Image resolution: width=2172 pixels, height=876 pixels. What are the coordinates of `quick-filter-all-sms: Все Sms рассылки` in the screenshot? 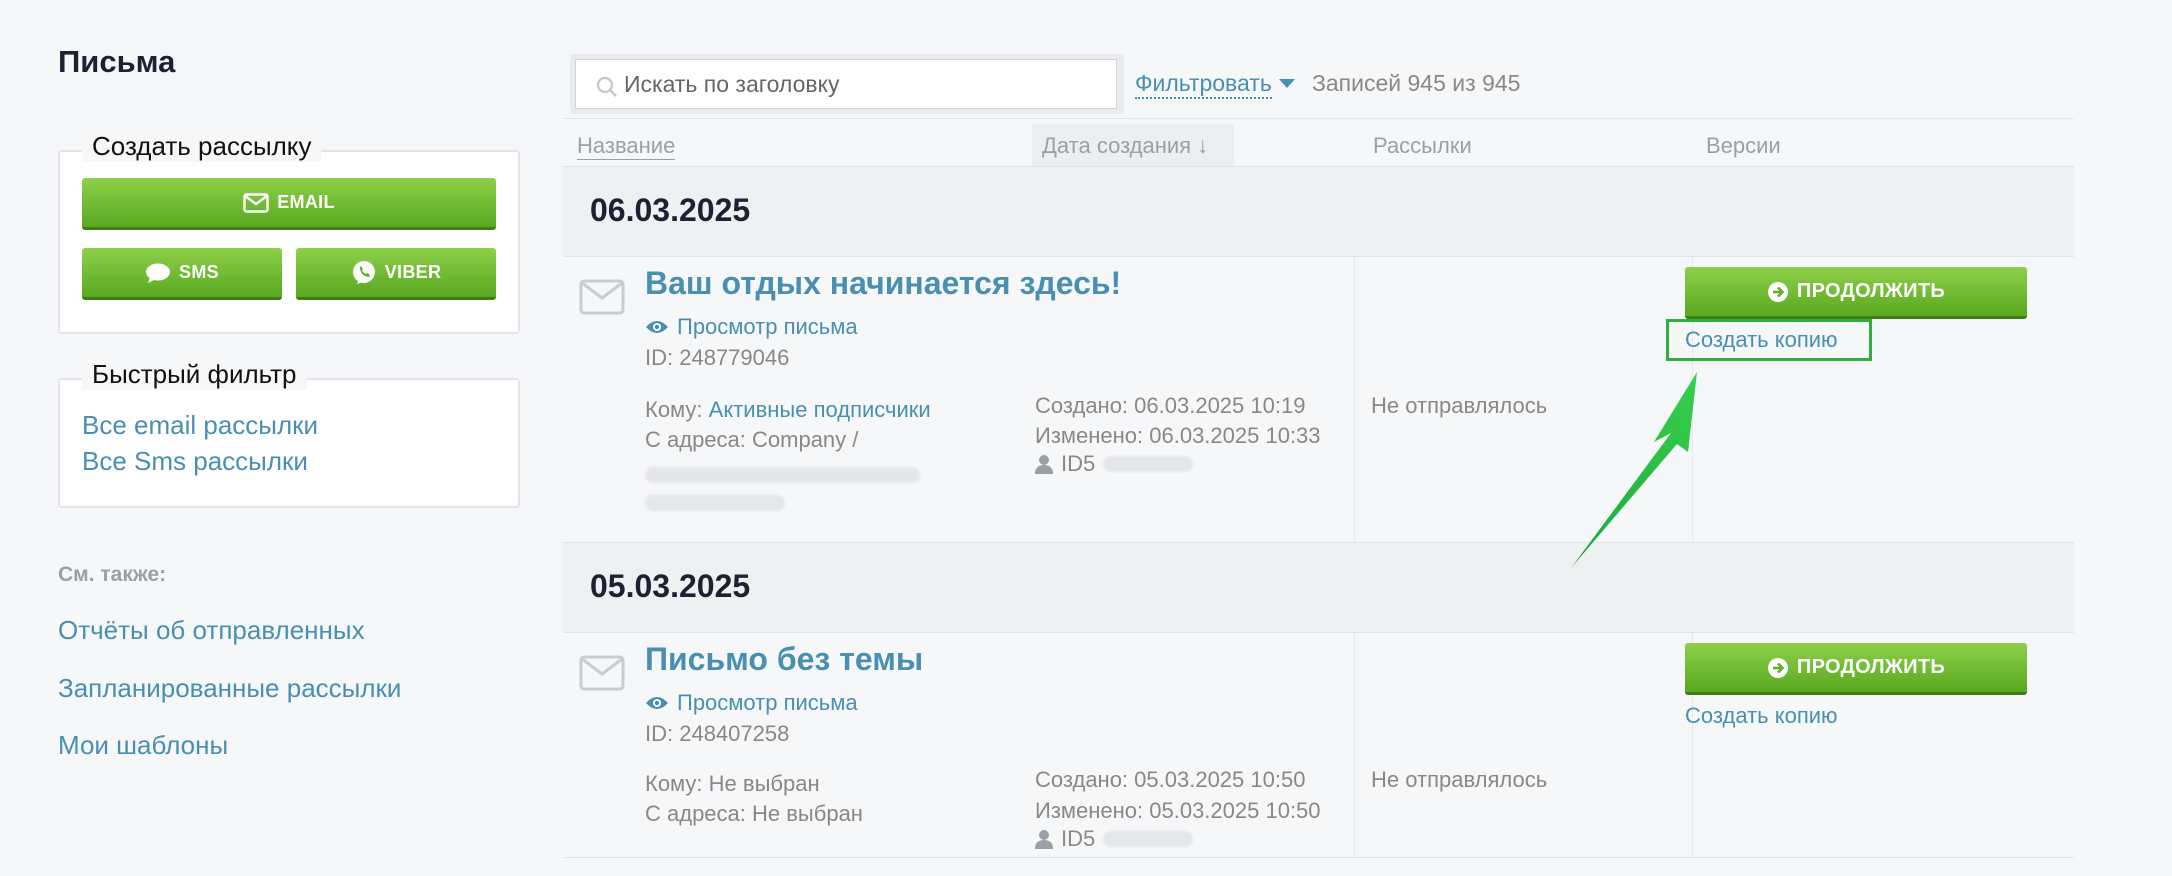 It's located at (195, 461).